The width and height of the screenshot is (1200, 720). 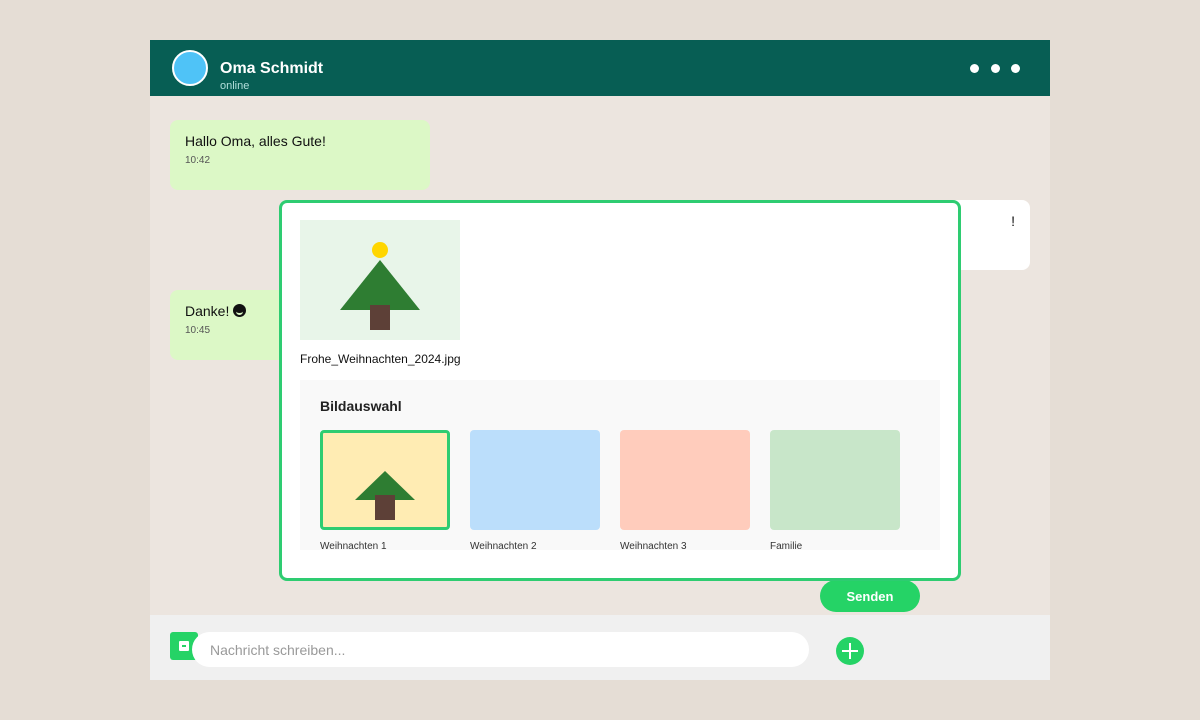 I want to click on image-picker-title: Bildauswahl, so click(x=361, y=406).